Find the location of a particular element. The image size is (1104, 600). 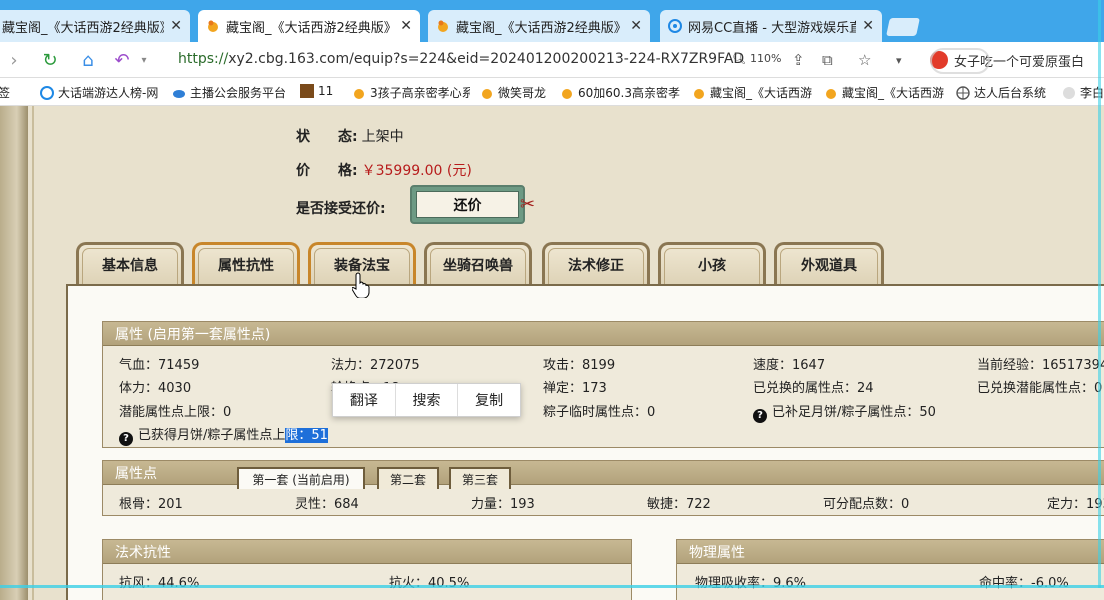

stat-free-points: 可分配点数：0 is located at coordinates (866, 504).